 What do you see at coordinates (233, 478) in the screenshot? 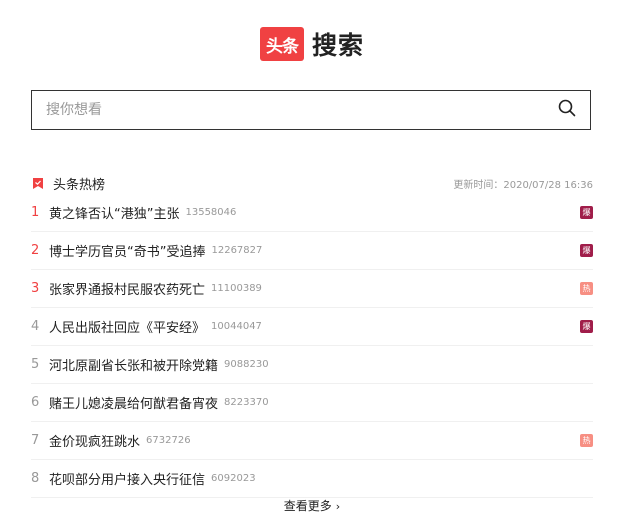
I see `hot-item-count: 6092023` at bounding box center [233, 478].